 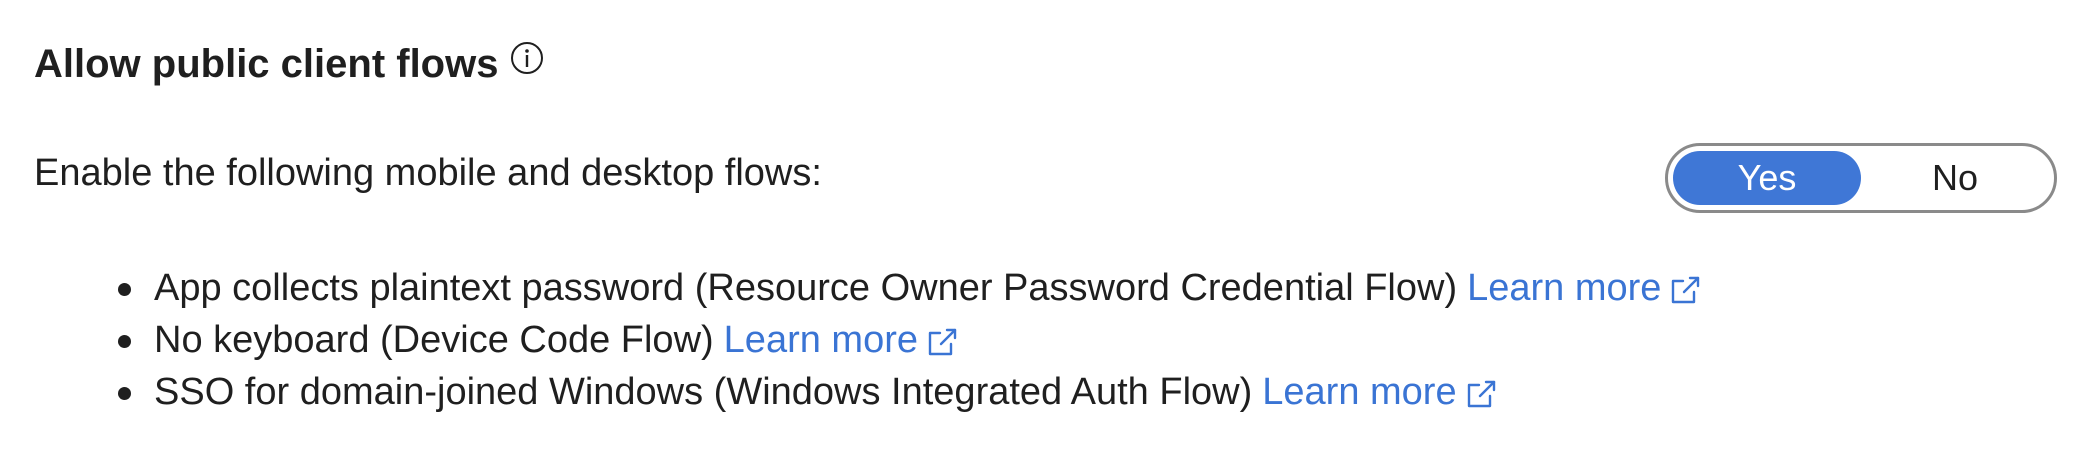 I want to click on title-row: Allow public client flows, so click(x=289, y=64).